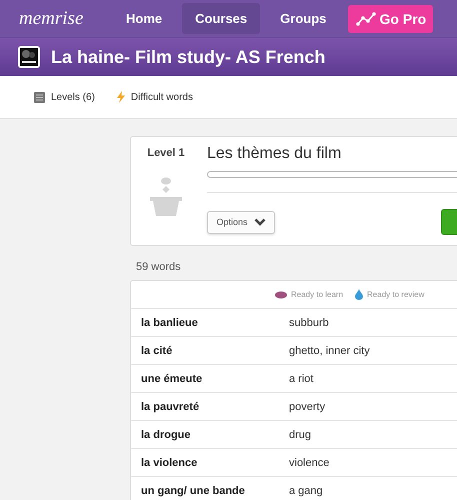 This screenshot has width=457, height=500. What do you see at coordinates (166, 434) in the screenshot?
I see `term-cell-text: la drogue` at bounding box center [166, 434].